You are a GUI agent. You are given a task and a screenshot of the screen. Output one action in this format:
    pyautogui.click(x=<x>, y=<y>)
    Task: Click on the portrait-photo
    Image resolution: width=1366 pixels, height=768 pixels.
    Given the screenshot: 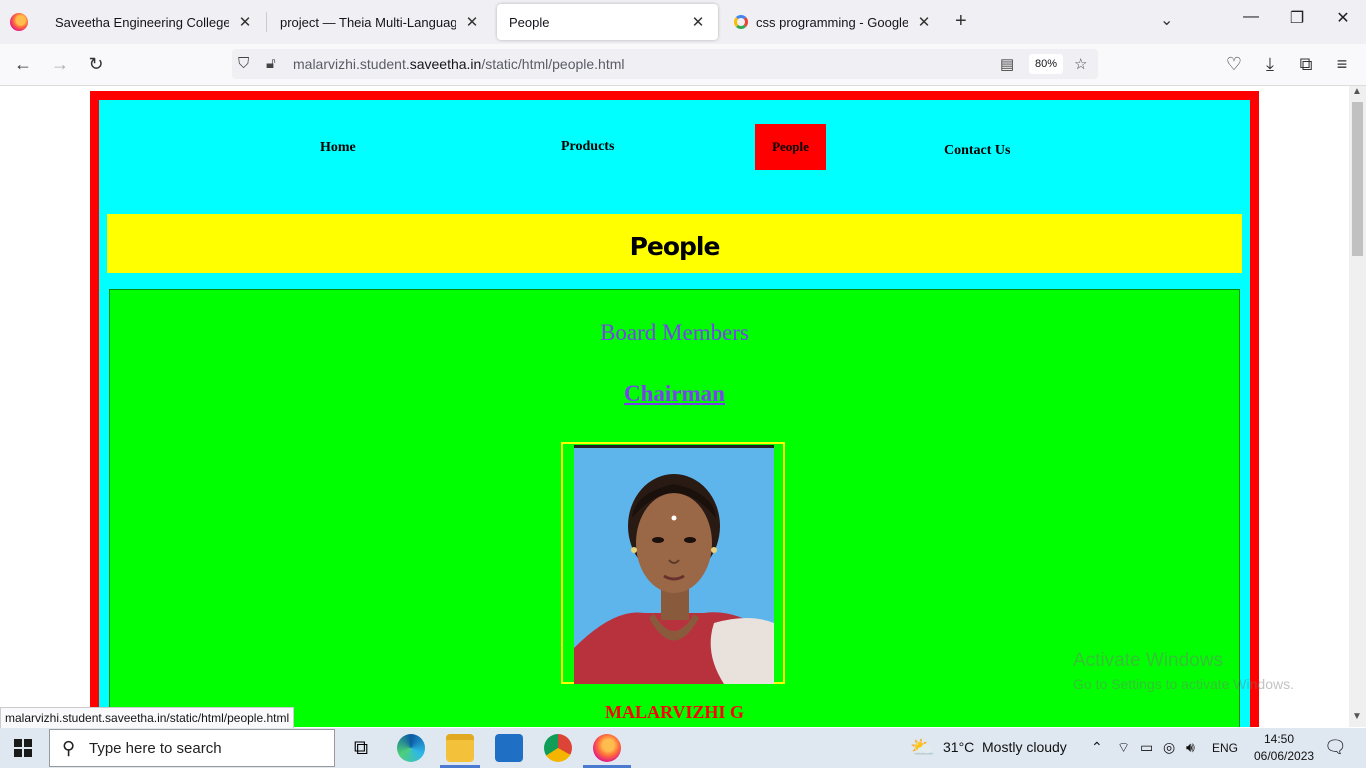 What is the action you would take?
    pyautogui.click(x=674, y=564)
    